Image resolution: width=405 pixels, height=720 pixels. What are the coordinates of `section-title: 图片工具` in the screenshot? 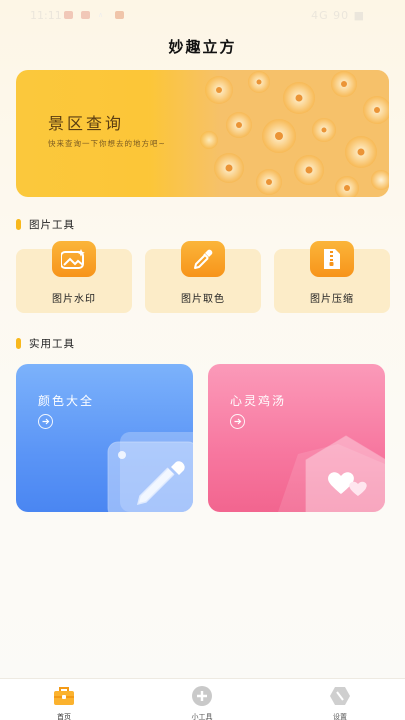 It's located at (52, 225).